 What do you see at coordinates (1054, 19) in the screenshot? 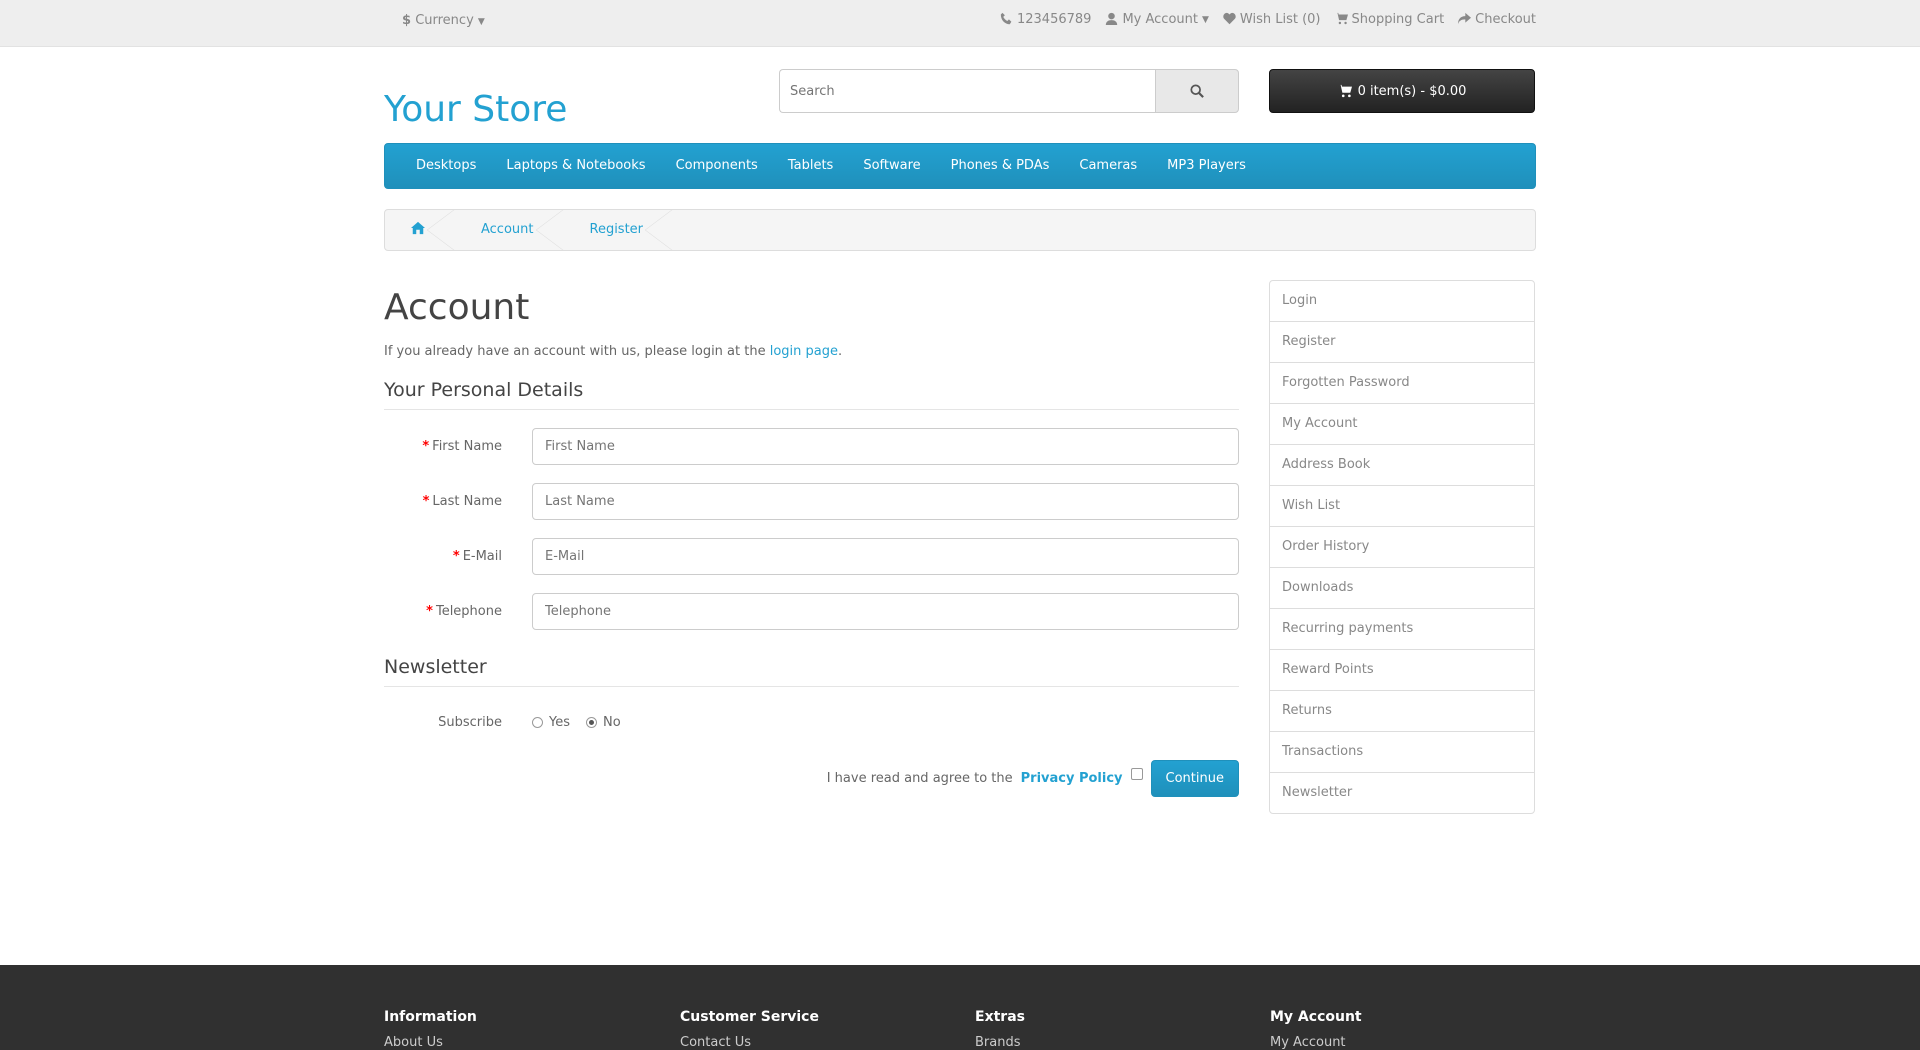
I see `phone-number: 123456789` at bounding box center [1054, 19].